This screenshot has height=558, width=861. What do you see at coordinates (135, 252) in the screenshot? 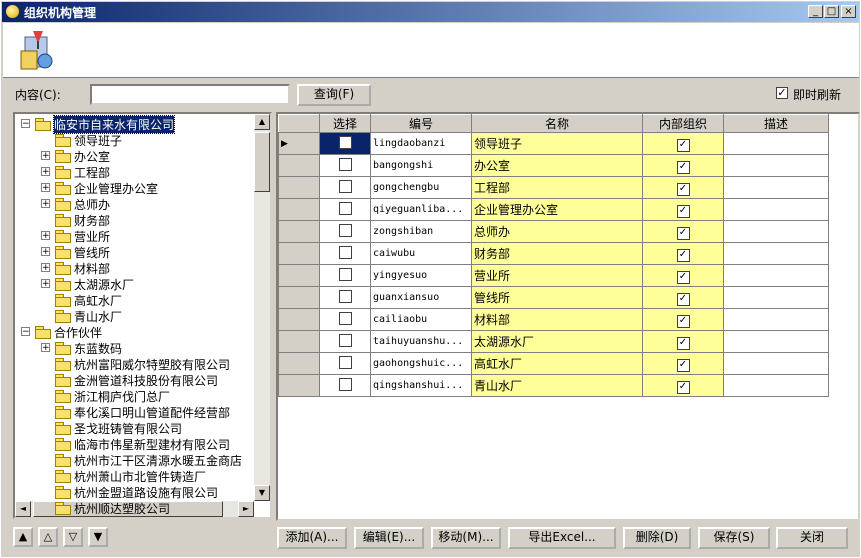
I see `tree-node: + 管线所` at bounding box center [135, 252].